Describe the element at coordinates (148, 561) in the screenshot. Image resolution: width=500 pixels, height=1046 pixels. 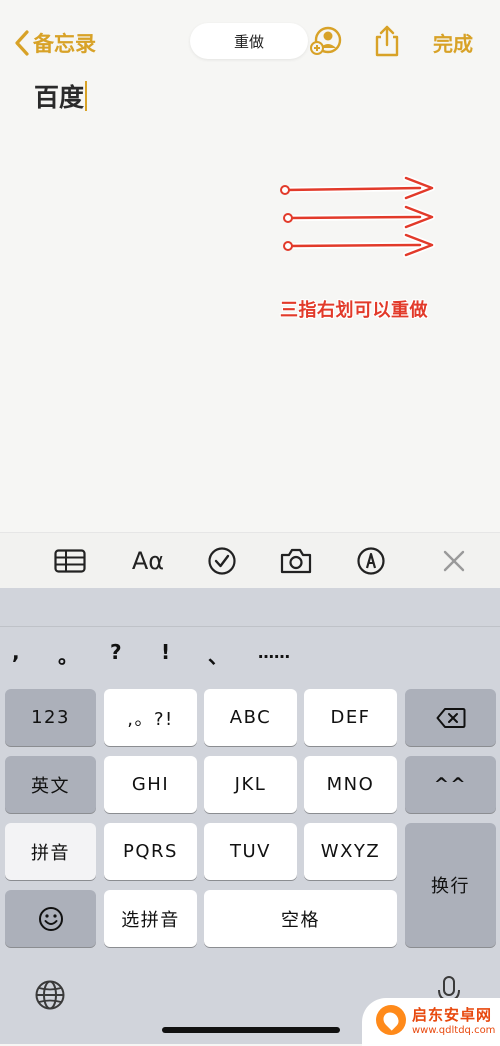
I see `format-text-icon: Aα` at that location.